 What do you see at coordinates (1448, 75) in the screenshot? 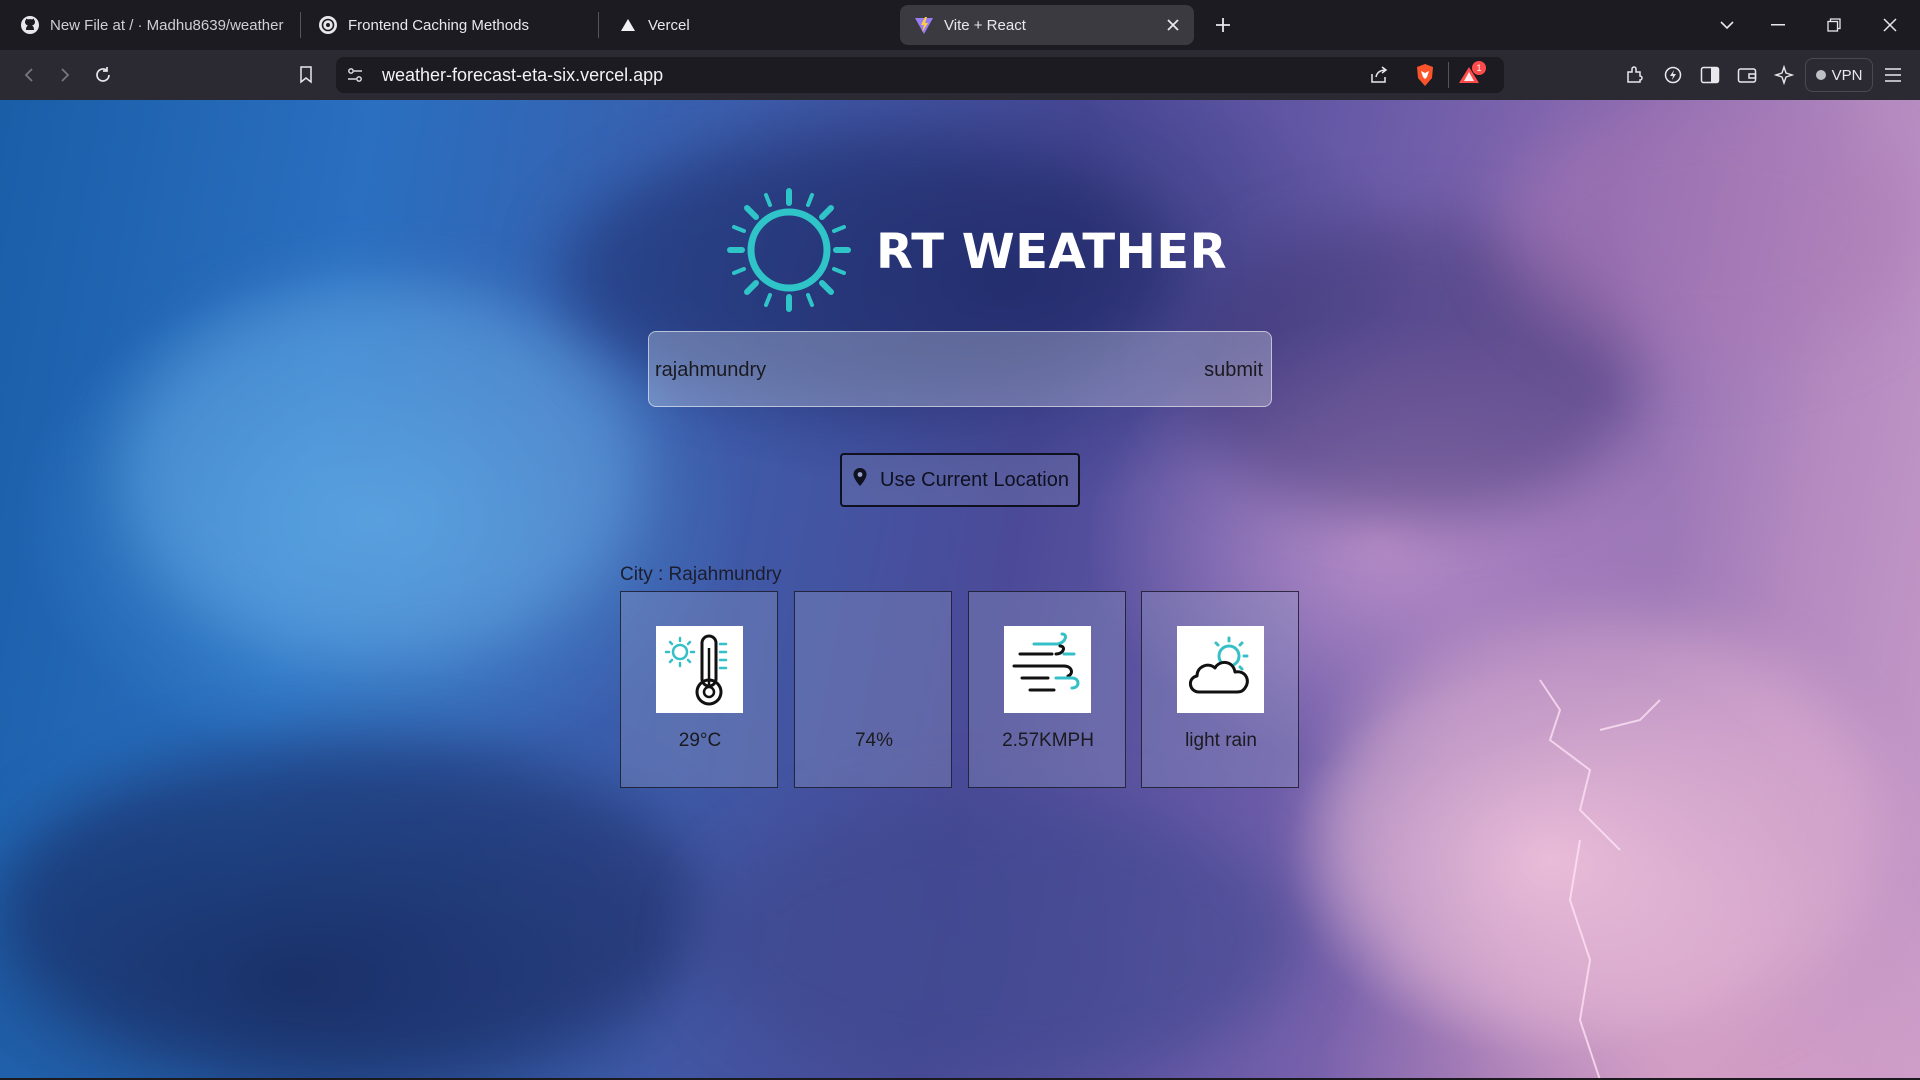
I see `toolbar-separator` at bounding box center [1448, 75].